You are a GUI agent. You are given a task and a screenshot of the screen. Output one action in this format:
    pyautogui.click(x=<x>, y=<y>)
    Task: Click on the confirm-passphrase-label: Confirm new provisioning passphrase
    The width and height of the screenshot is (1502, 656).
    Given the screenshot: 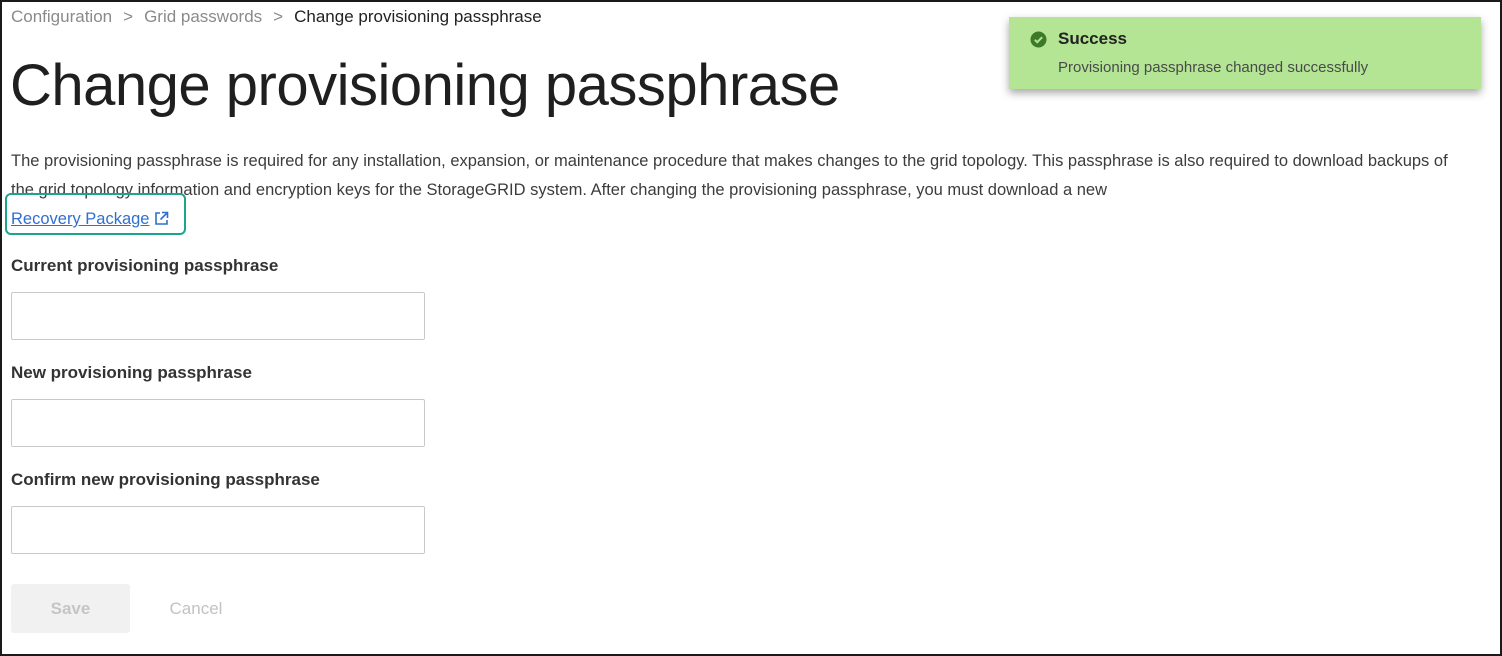 What is the action you would take?
    pyautogui.click(x=165, y=479)
    